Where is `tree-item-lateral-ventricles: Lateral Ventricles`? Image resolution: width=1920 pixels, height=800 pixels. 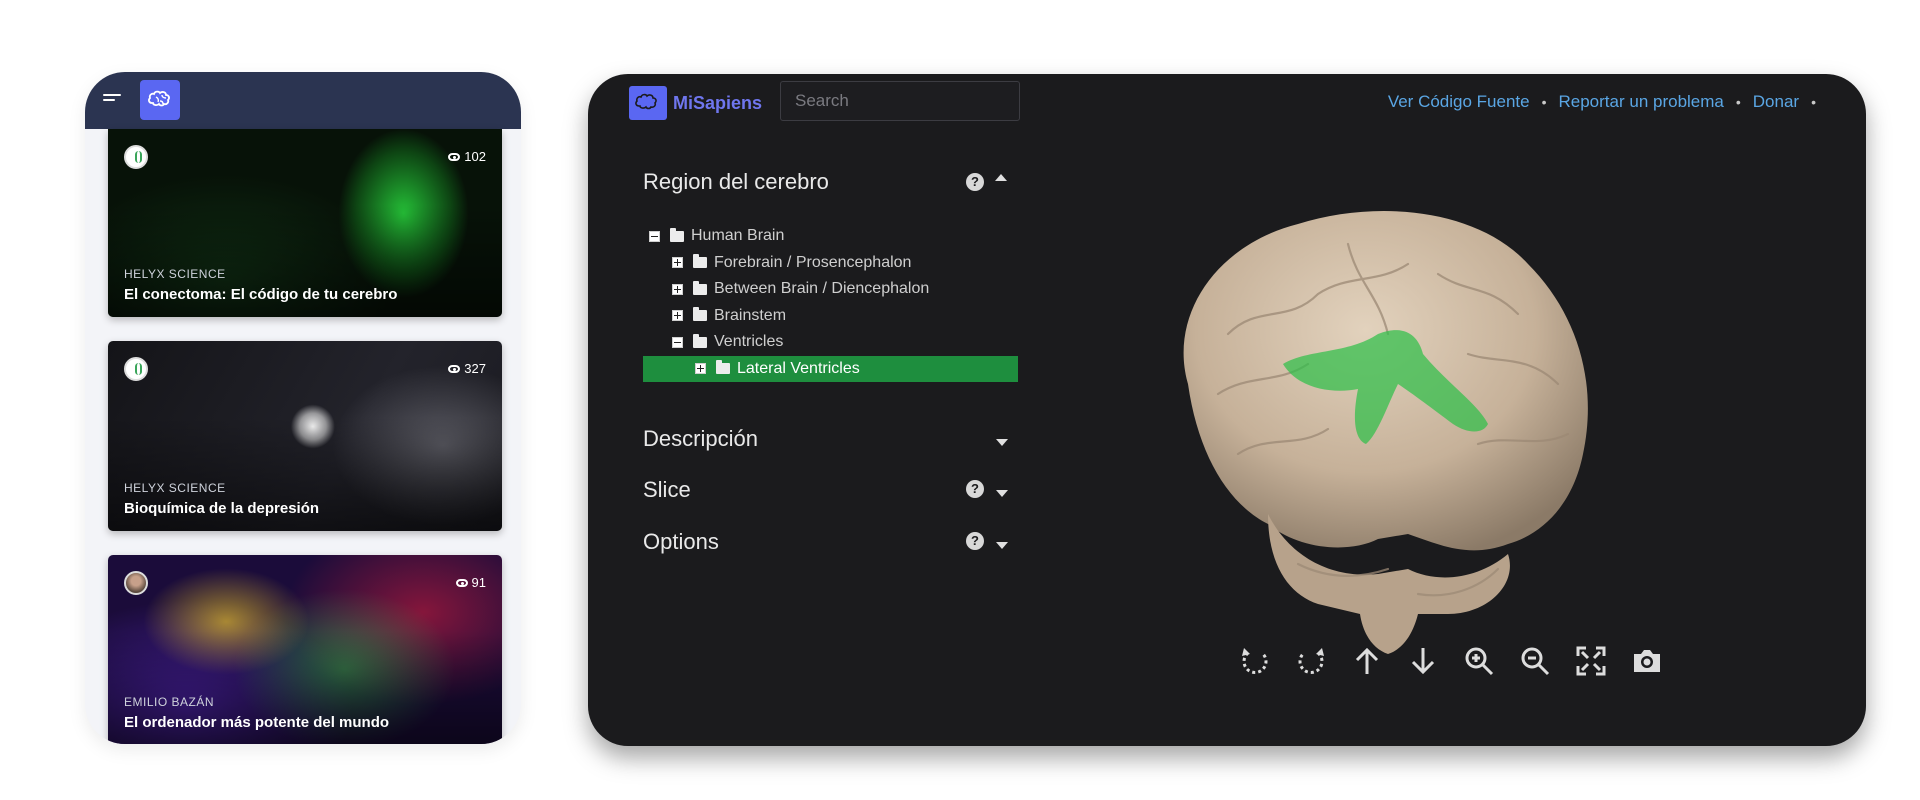 tree-item-lateral-ventricles: Lateral Ventricles is located at coordinates (830, 368).